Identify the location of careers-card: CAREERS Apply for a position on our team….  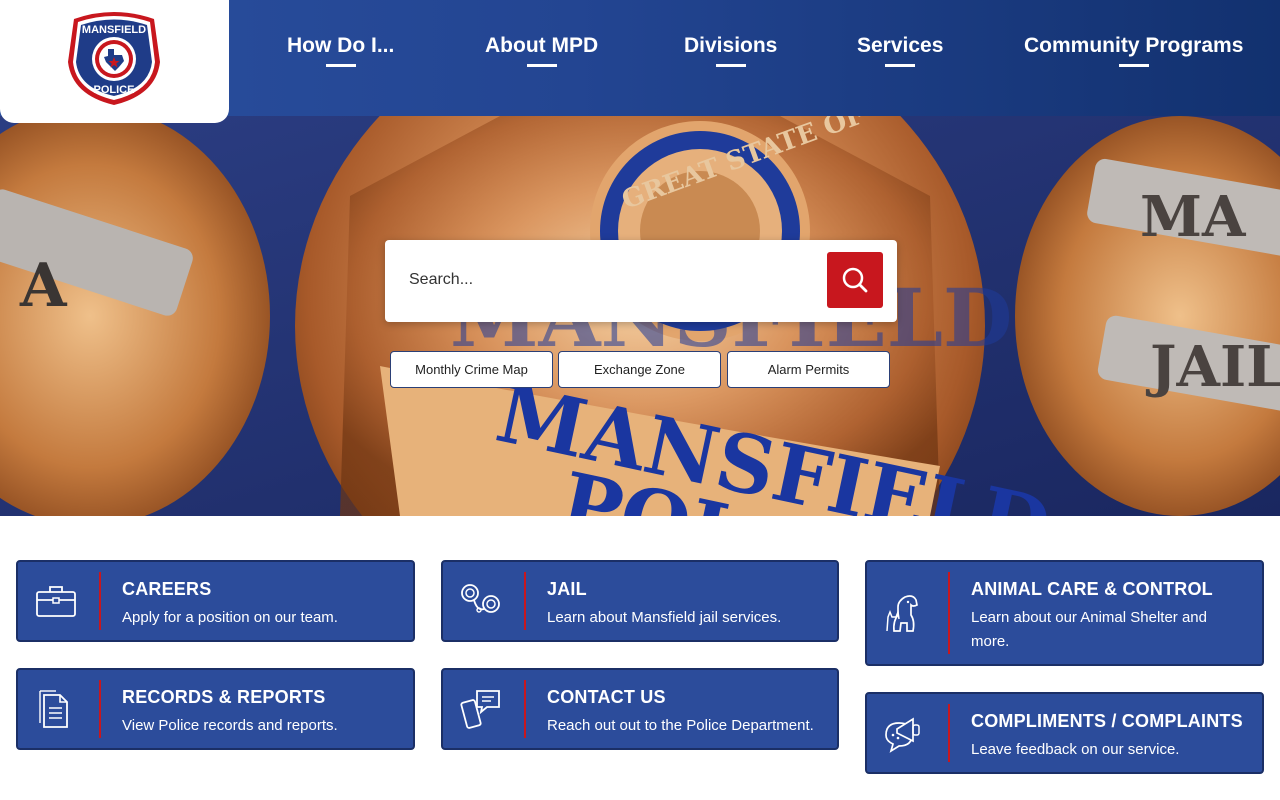
(215, 601).